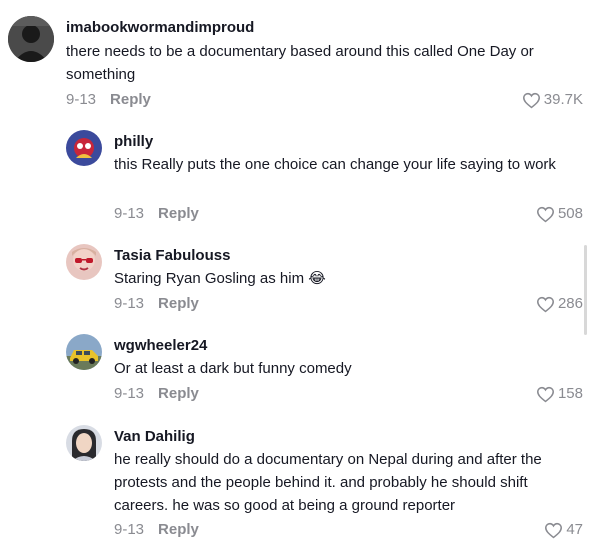 The image size is (589, 545). I want to click on comment-text: Or at least a dark but funny comedy, so click(233, 368).